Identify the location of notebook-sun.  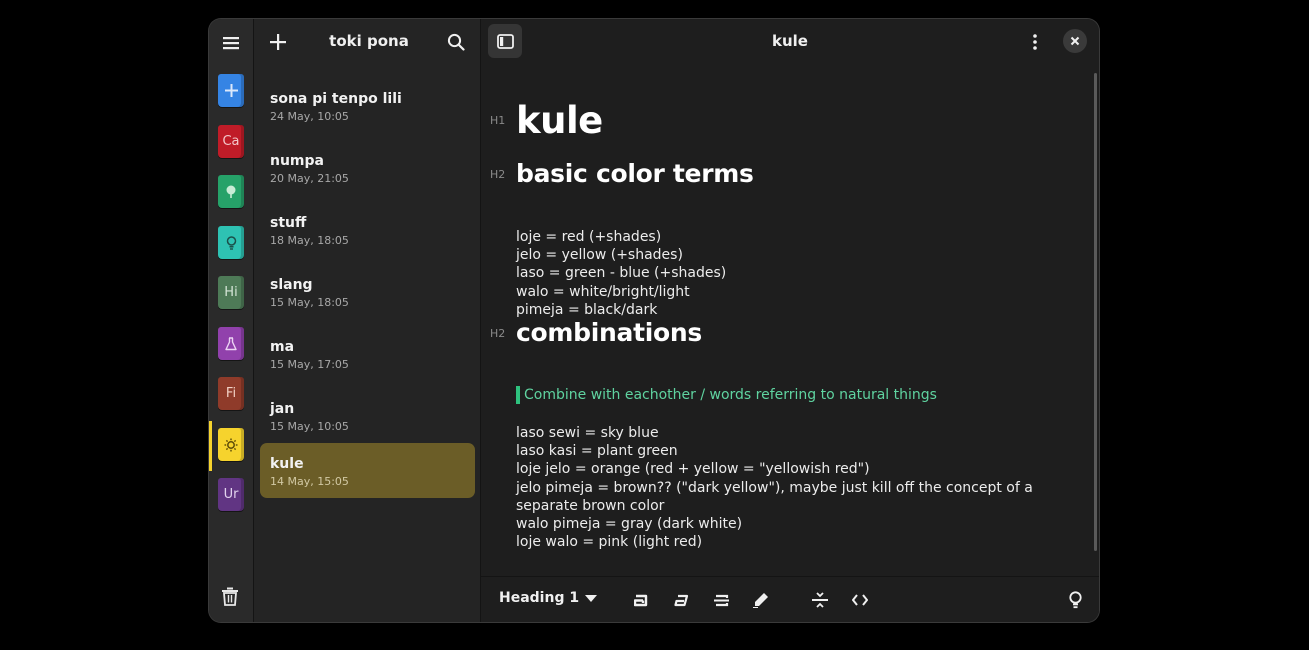
(231, 444).